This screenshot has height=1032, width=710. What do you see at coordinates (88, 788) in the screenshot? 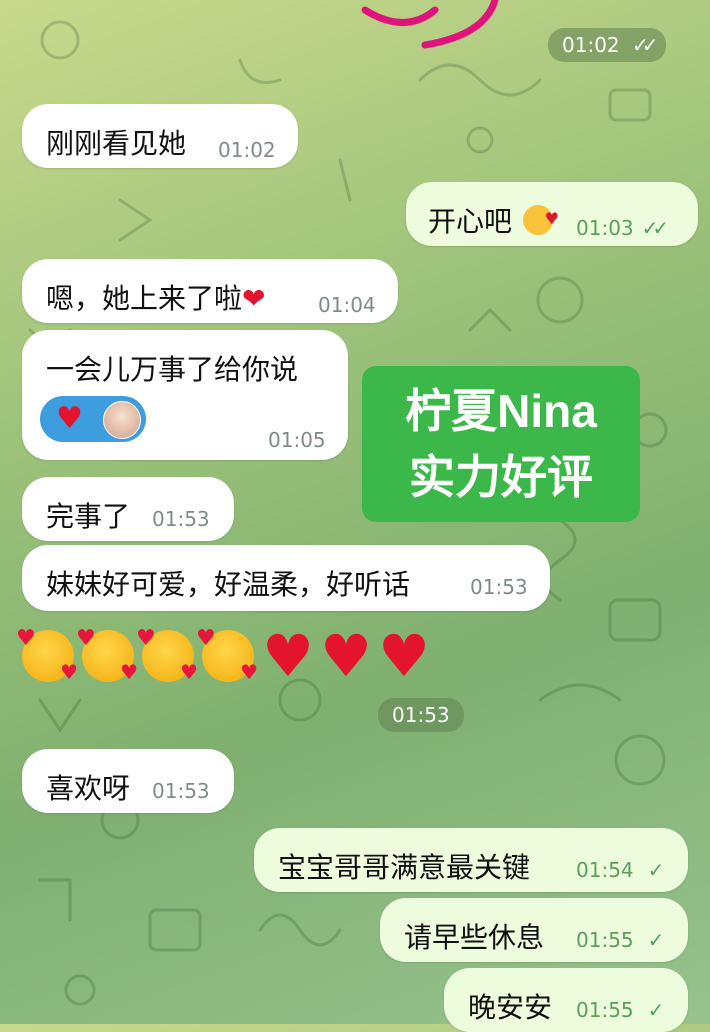
I see `message-text: 喜欢呀` at bounding box center [88, 788].